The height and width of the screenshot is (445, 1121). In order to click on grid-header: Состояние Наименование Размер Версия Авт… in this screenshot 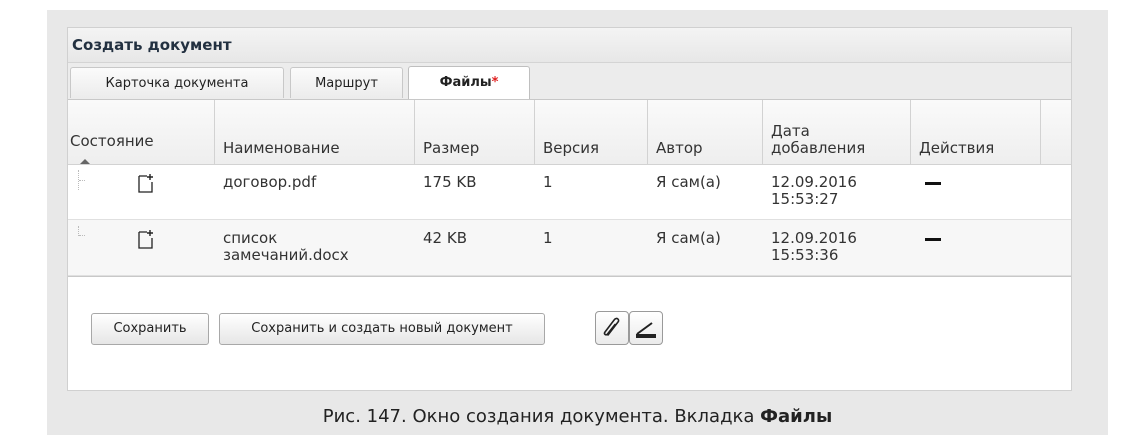, I will do `click(569, 132)`.